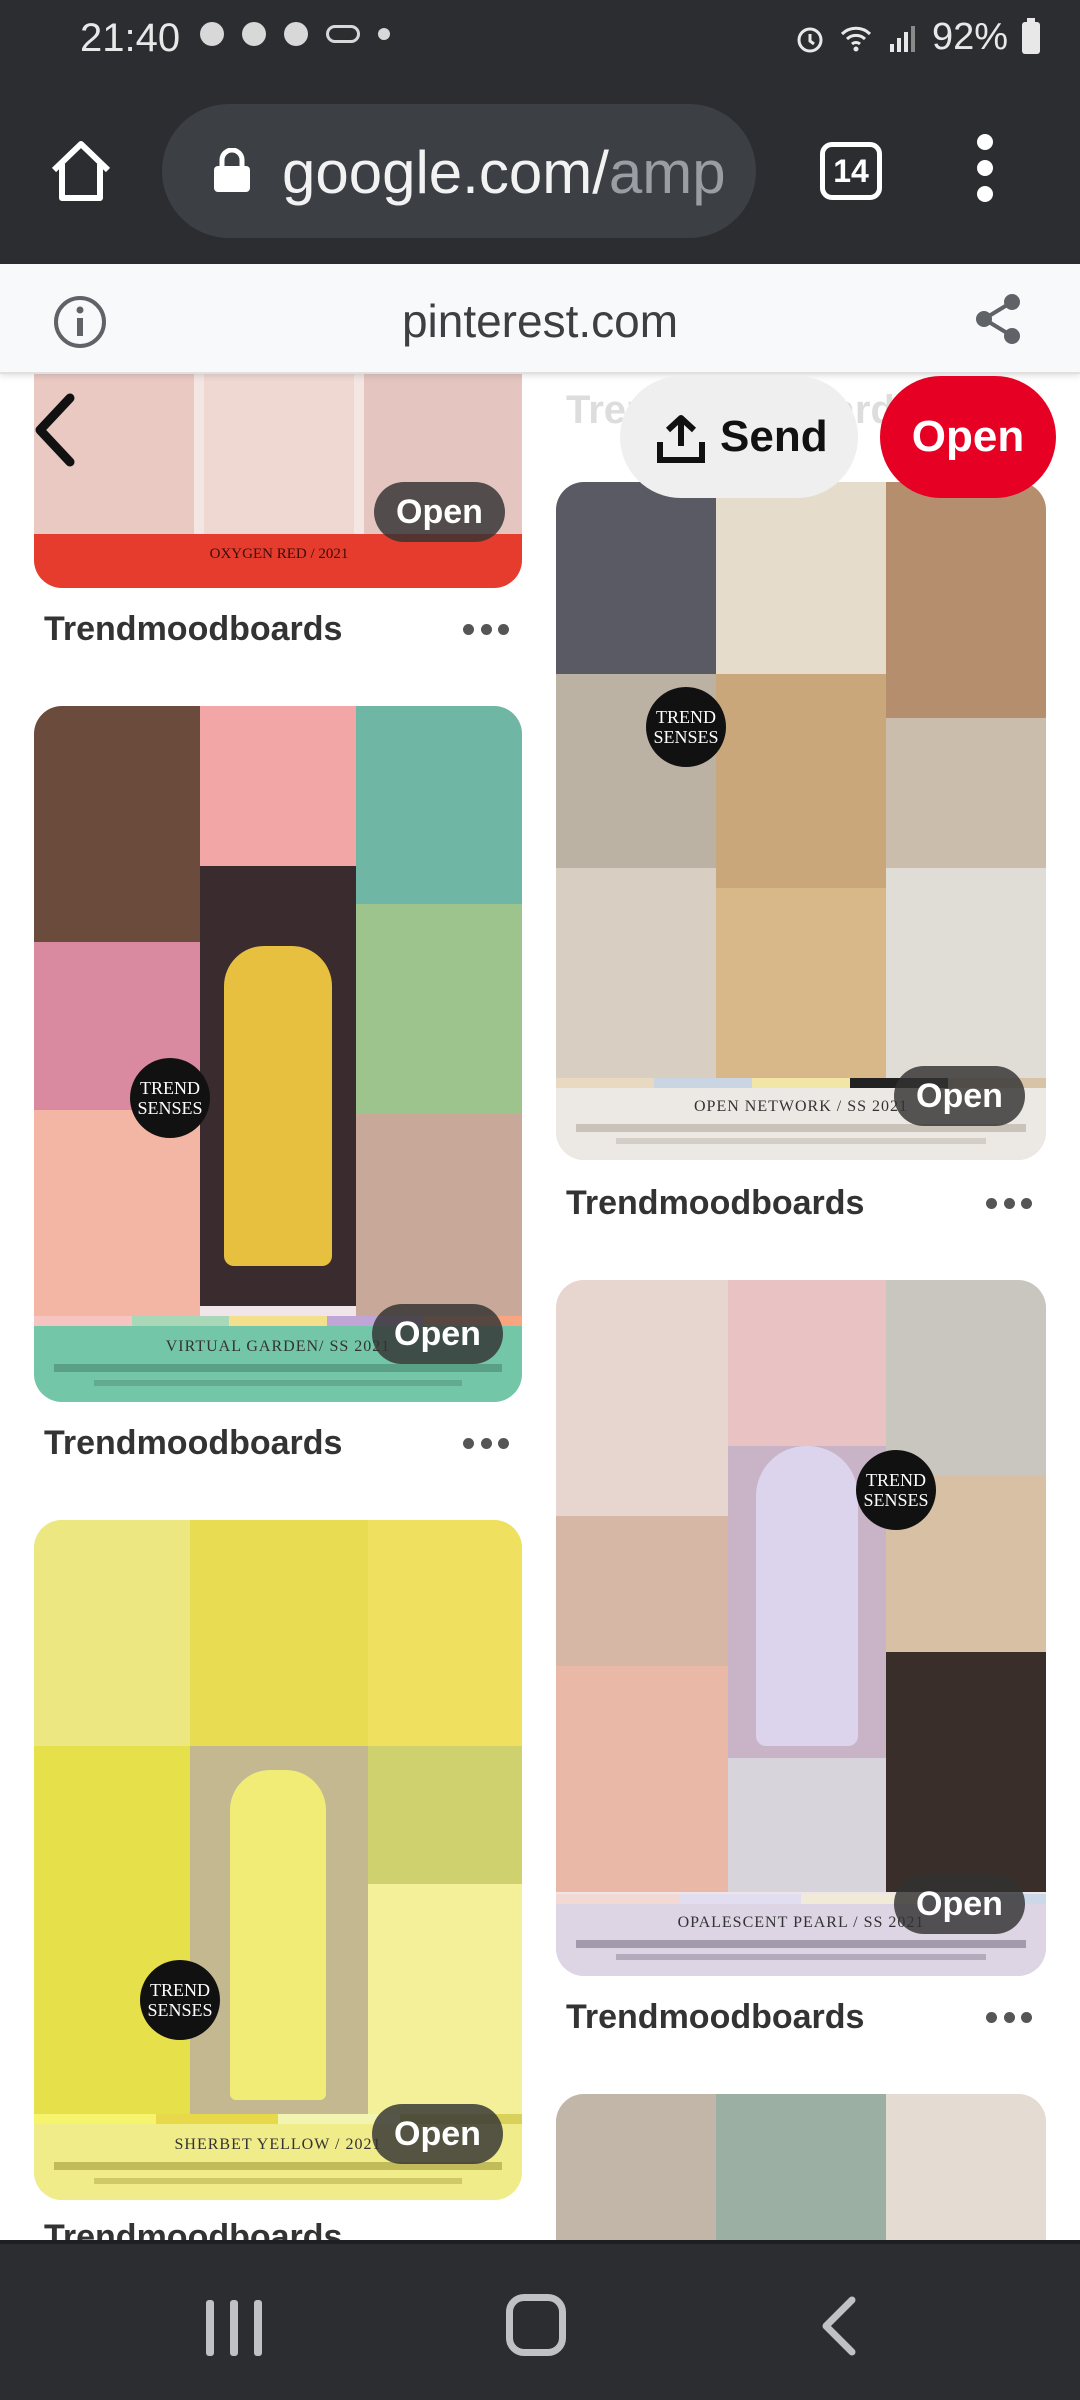 The height and width of the screenshot is (2400, 1080). I want to click on pin-image: TREND SENSES SHERBET YELLOW / 2021 Open, so click(278, 1860).